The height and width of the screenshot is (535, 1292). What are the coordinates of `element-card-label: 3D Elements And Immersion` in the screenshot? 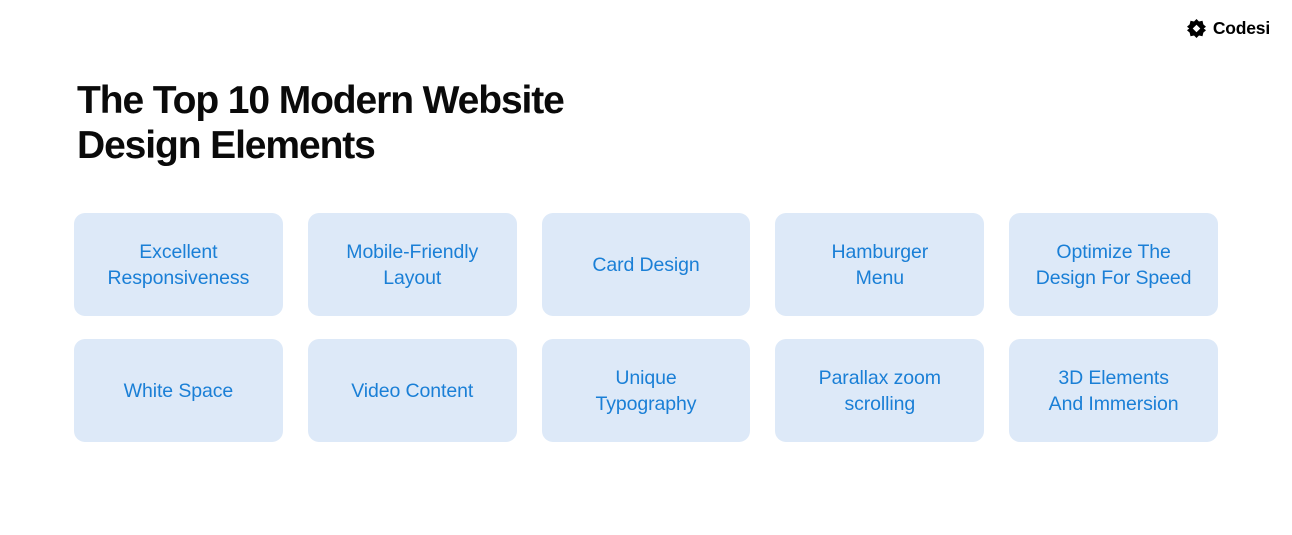 It's located at (1113, 390).